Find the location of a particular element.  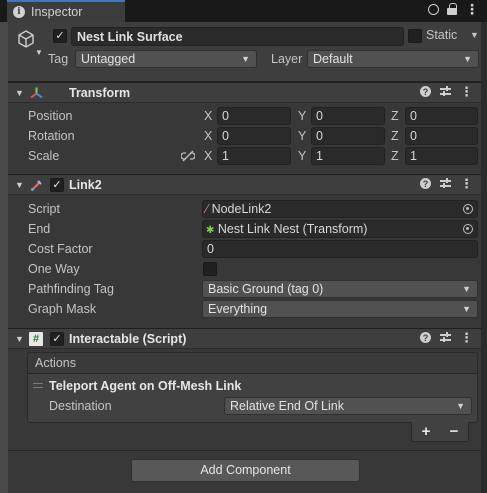

list-add-remove-controls: + − is located at coordinates (440, 432).